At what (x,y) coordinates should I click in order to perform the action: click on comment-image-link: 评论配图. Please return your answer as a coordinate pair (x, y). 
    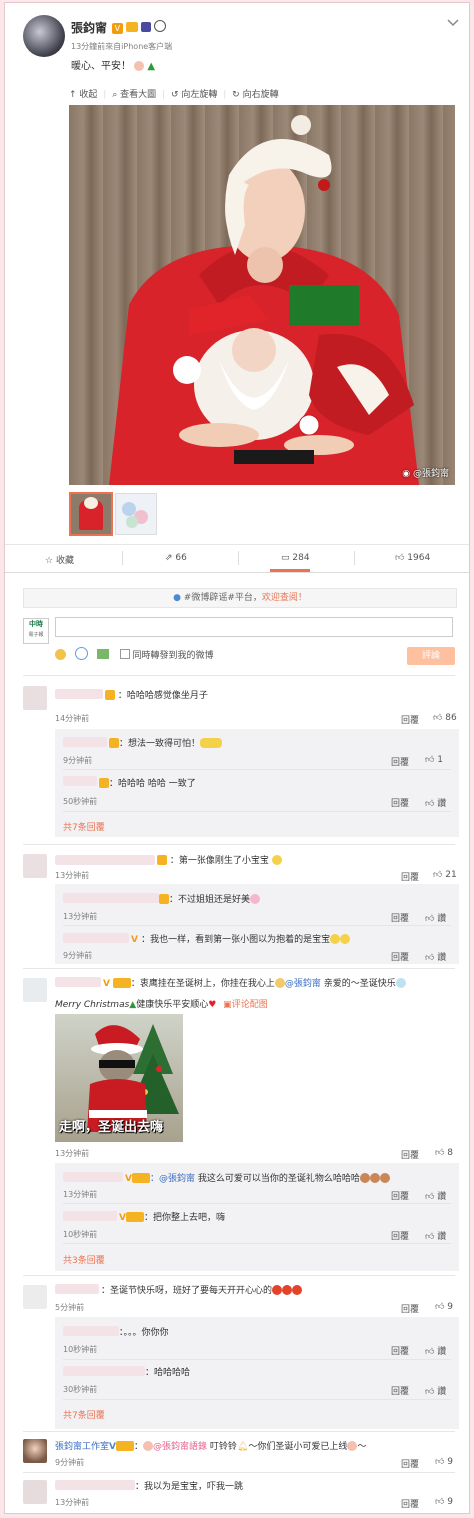
    Looking at the image, I should click on (250, 1005).